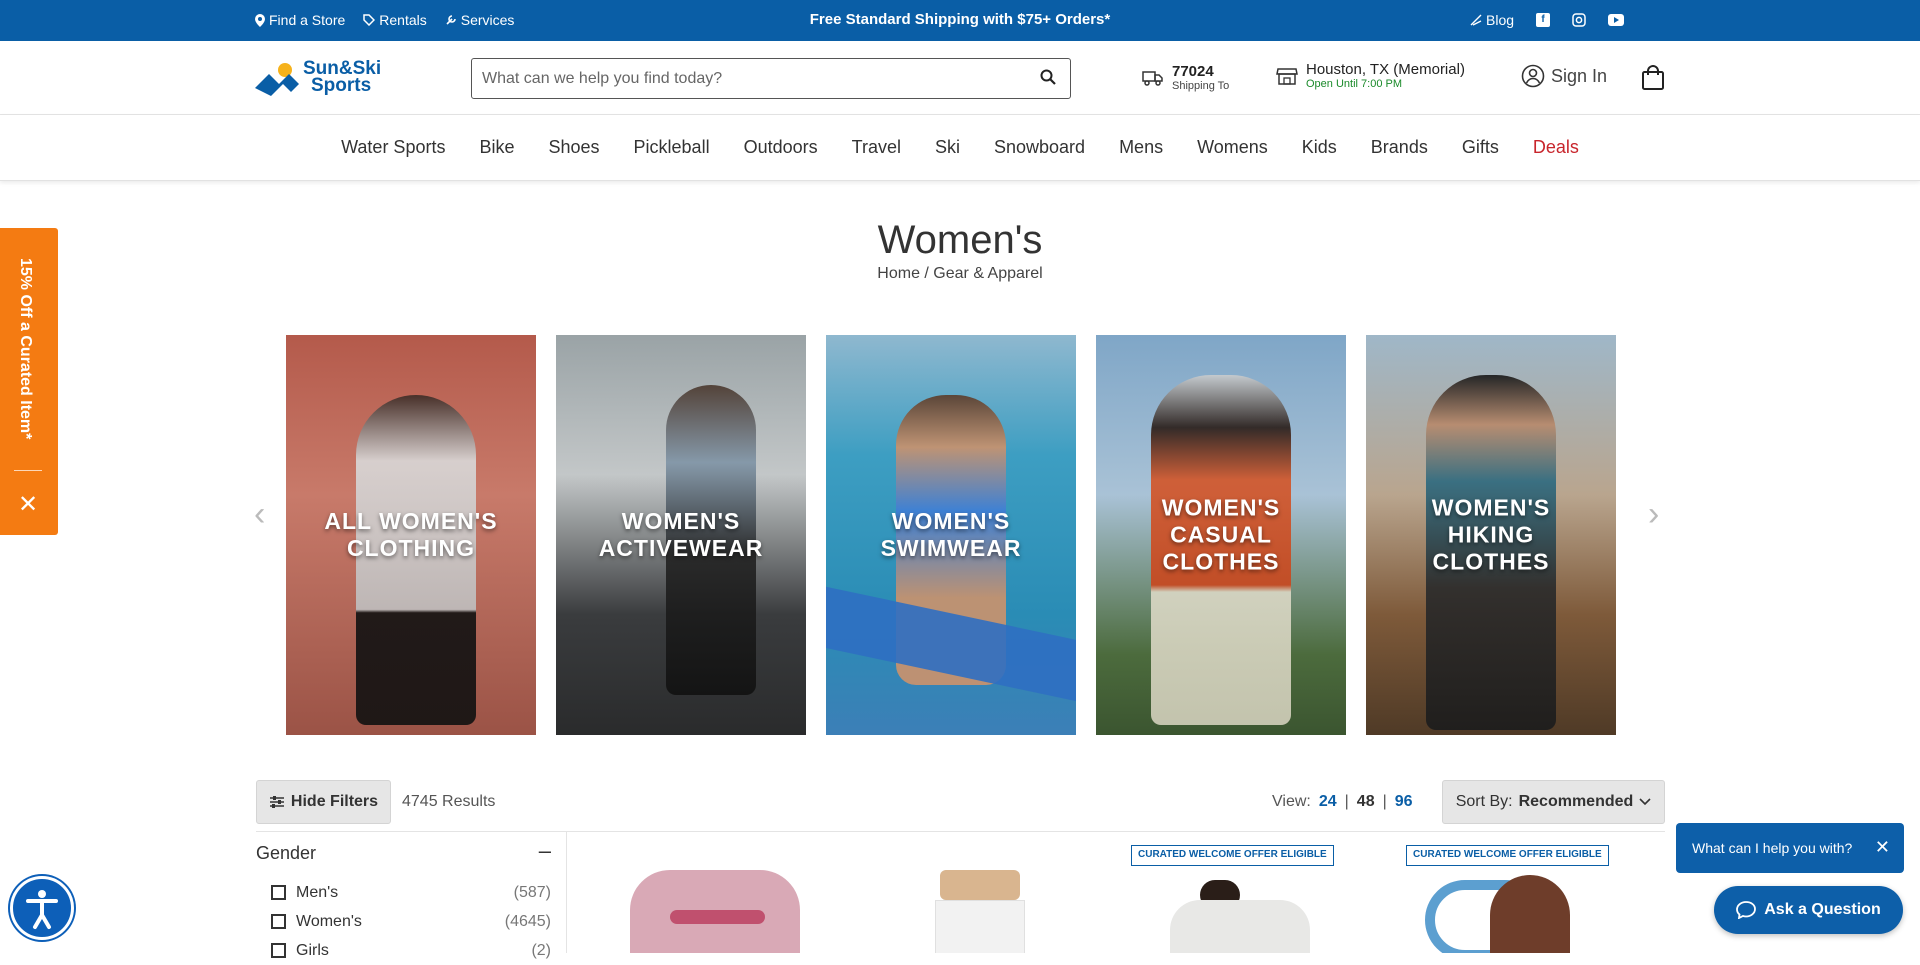  Describe the element at coordinates (781, 147) in the screenshot. I see `nav-outdoors: Outdoors` at that location.